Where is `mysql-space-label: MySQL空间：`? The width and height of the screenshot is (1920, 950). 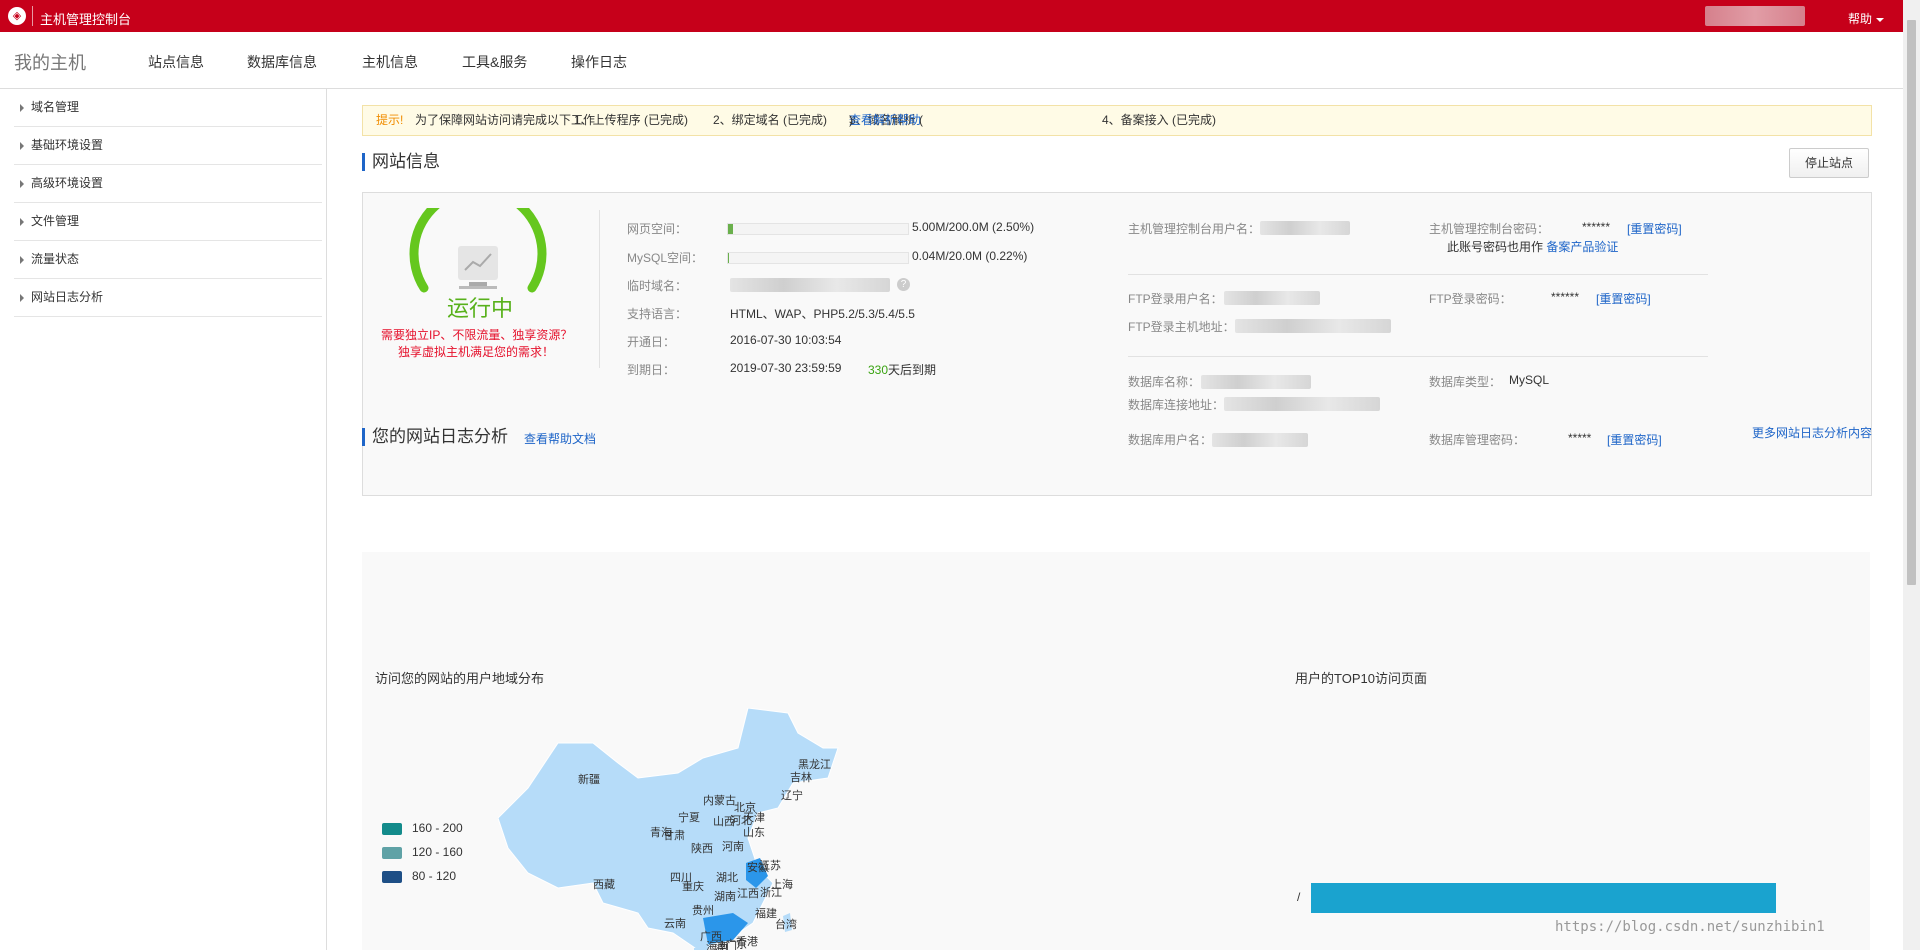
mysql-space-label: MySQL空间： is located at coordinates (665, 258).